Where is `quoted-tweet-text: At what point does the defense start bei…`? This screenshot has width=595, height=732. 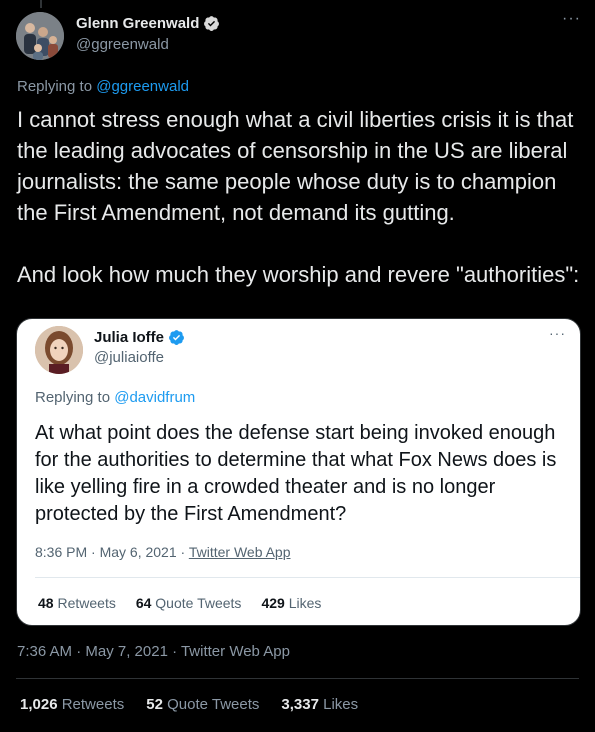
quoted-tweet-text: At what point does the defense start bei… is located at coordinates (296, 473).